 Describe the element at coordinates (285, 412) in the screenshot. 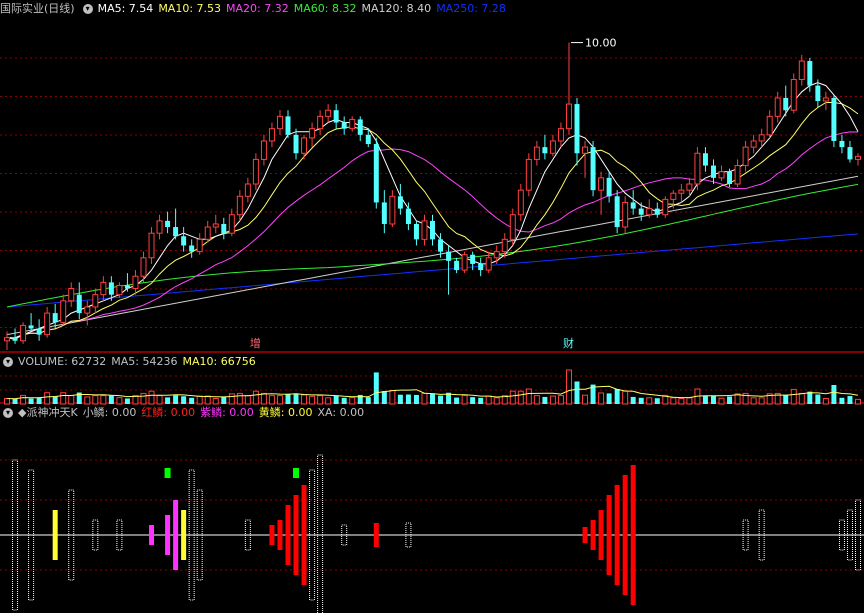

I see `huang-legend: 黄鳞: 0.00` at that location.